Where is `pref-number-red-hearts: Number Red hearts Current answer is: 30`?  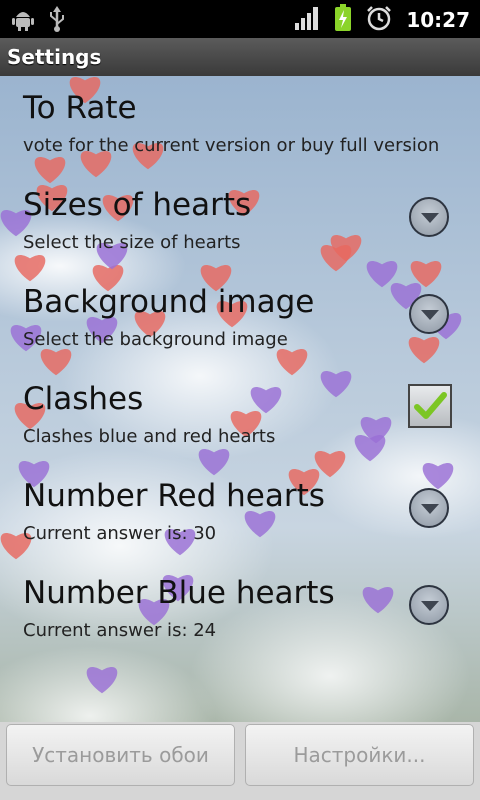 pref-number-red-hearts: Number Red hearts Current answer is: 30 is located at coordinates (240, 512).